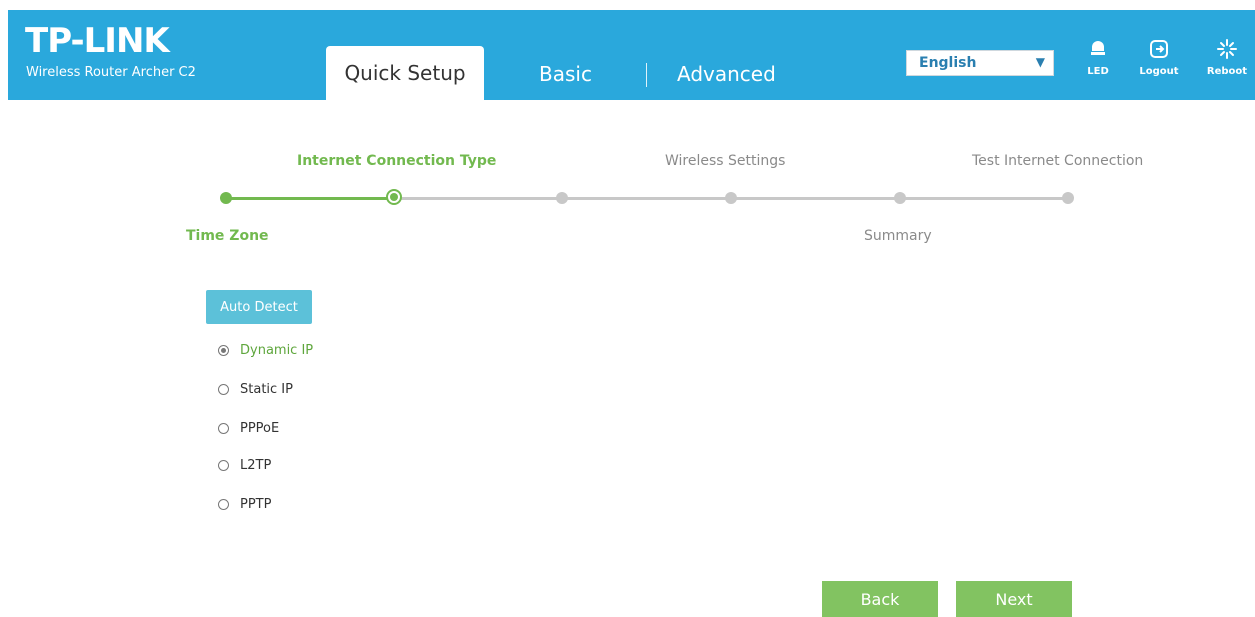 The image size is (1255, 617). What do you see at coordinates (1098, 57) in the screenshot?
I see `led-button: LED` at bounding box center [1098, 57].